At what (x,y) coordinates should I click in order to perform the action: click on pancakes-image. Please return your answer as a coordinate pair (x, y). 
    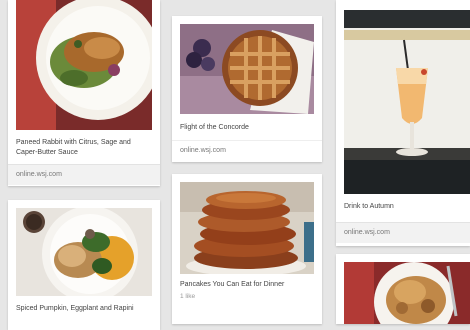
    Looking at the image, I should click on (247, 228).